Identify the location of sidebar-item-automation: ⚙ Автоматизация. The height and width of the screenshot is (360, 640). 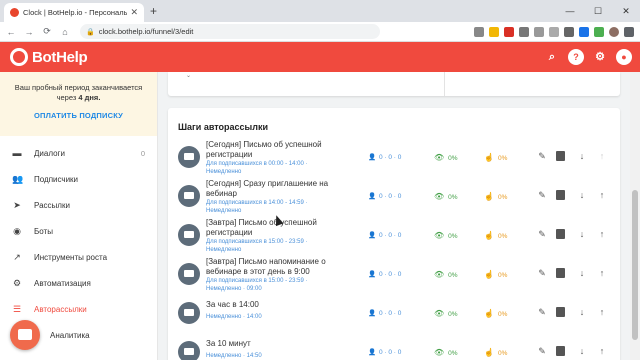
(78, 283).